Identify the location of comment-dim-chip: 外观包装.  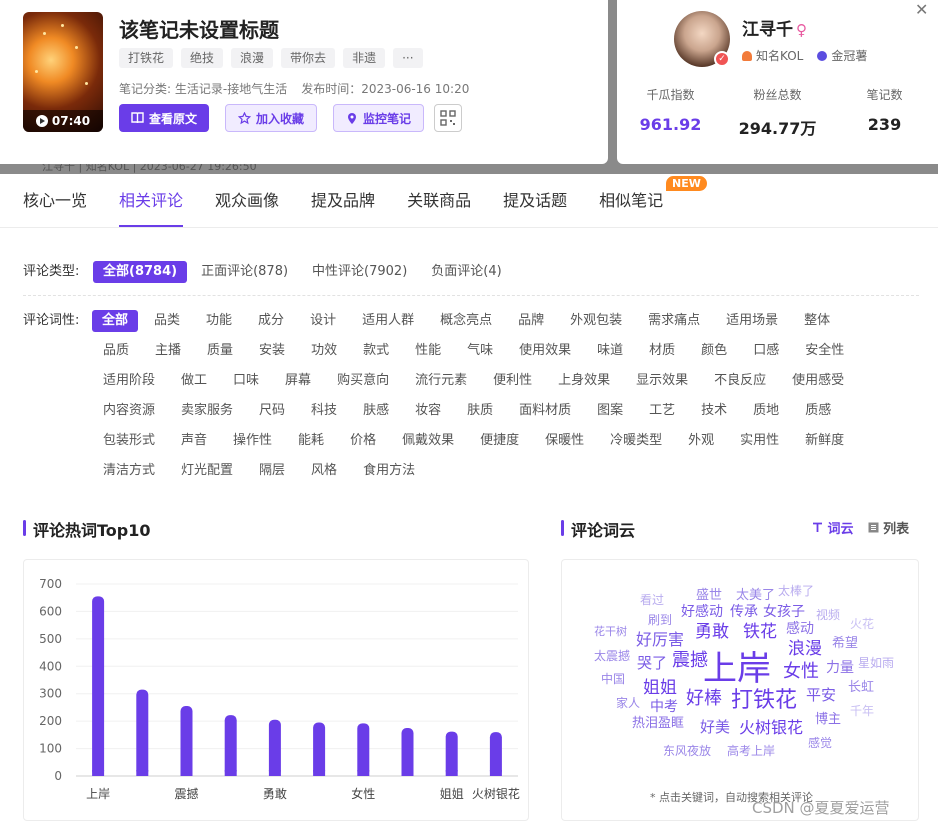
(596, 321).